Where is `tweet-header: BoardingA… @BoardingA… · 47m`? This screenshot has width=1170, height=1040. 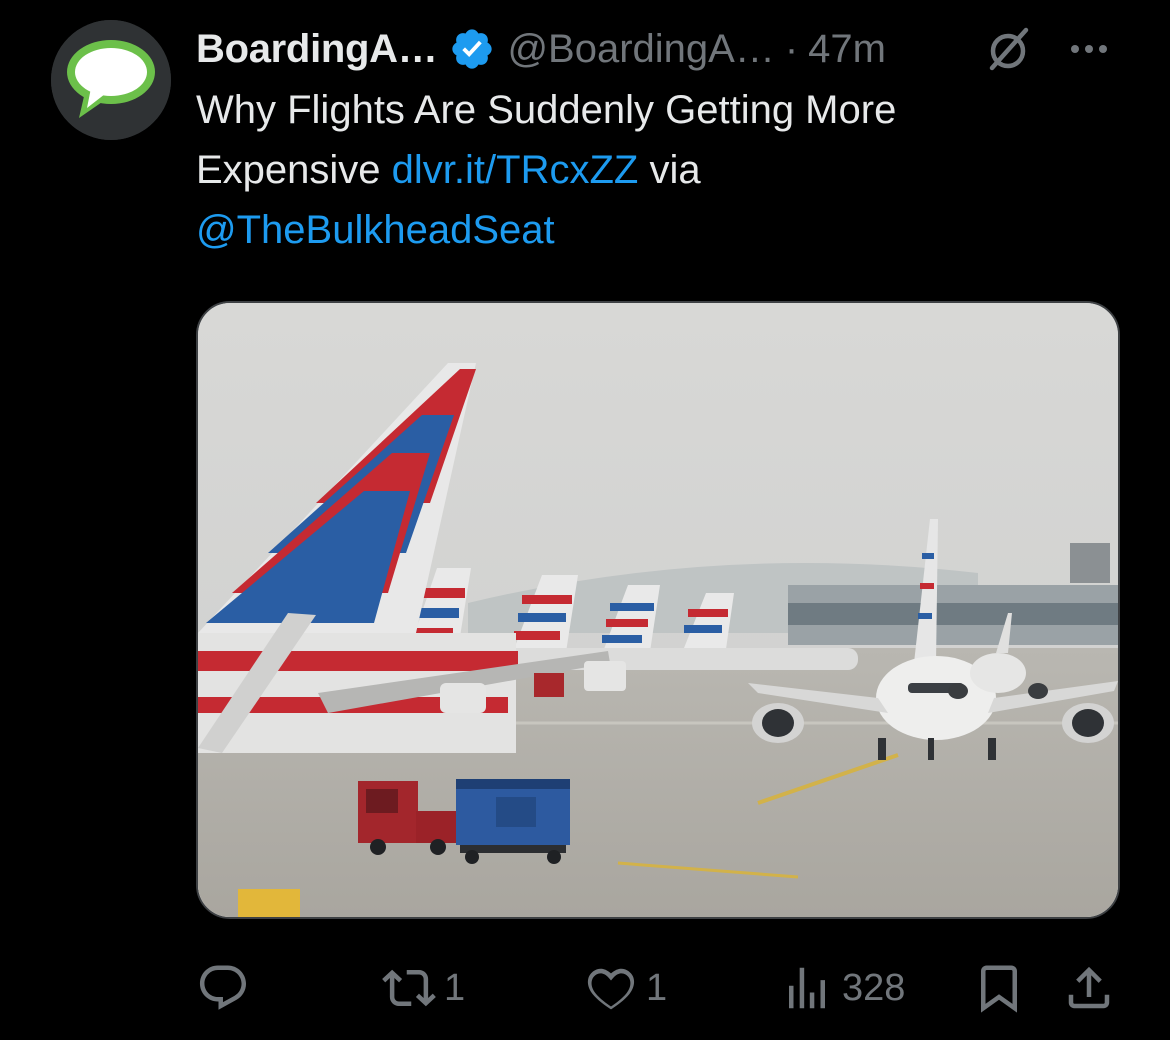 tweet-header: BoardingA… @BoardingA… · 47m is located at coordinates (657, 49).